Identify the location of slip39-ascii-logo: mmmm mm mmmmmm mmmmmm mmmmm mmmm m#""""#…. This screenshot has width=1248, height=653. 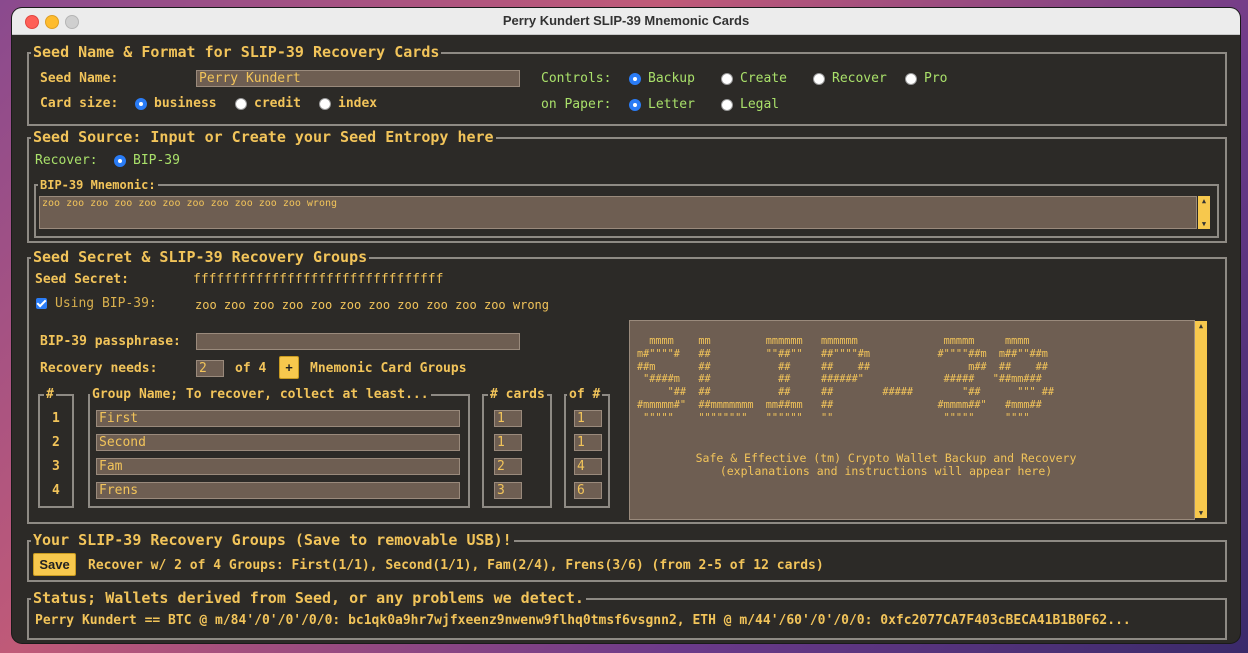
(846, 380).